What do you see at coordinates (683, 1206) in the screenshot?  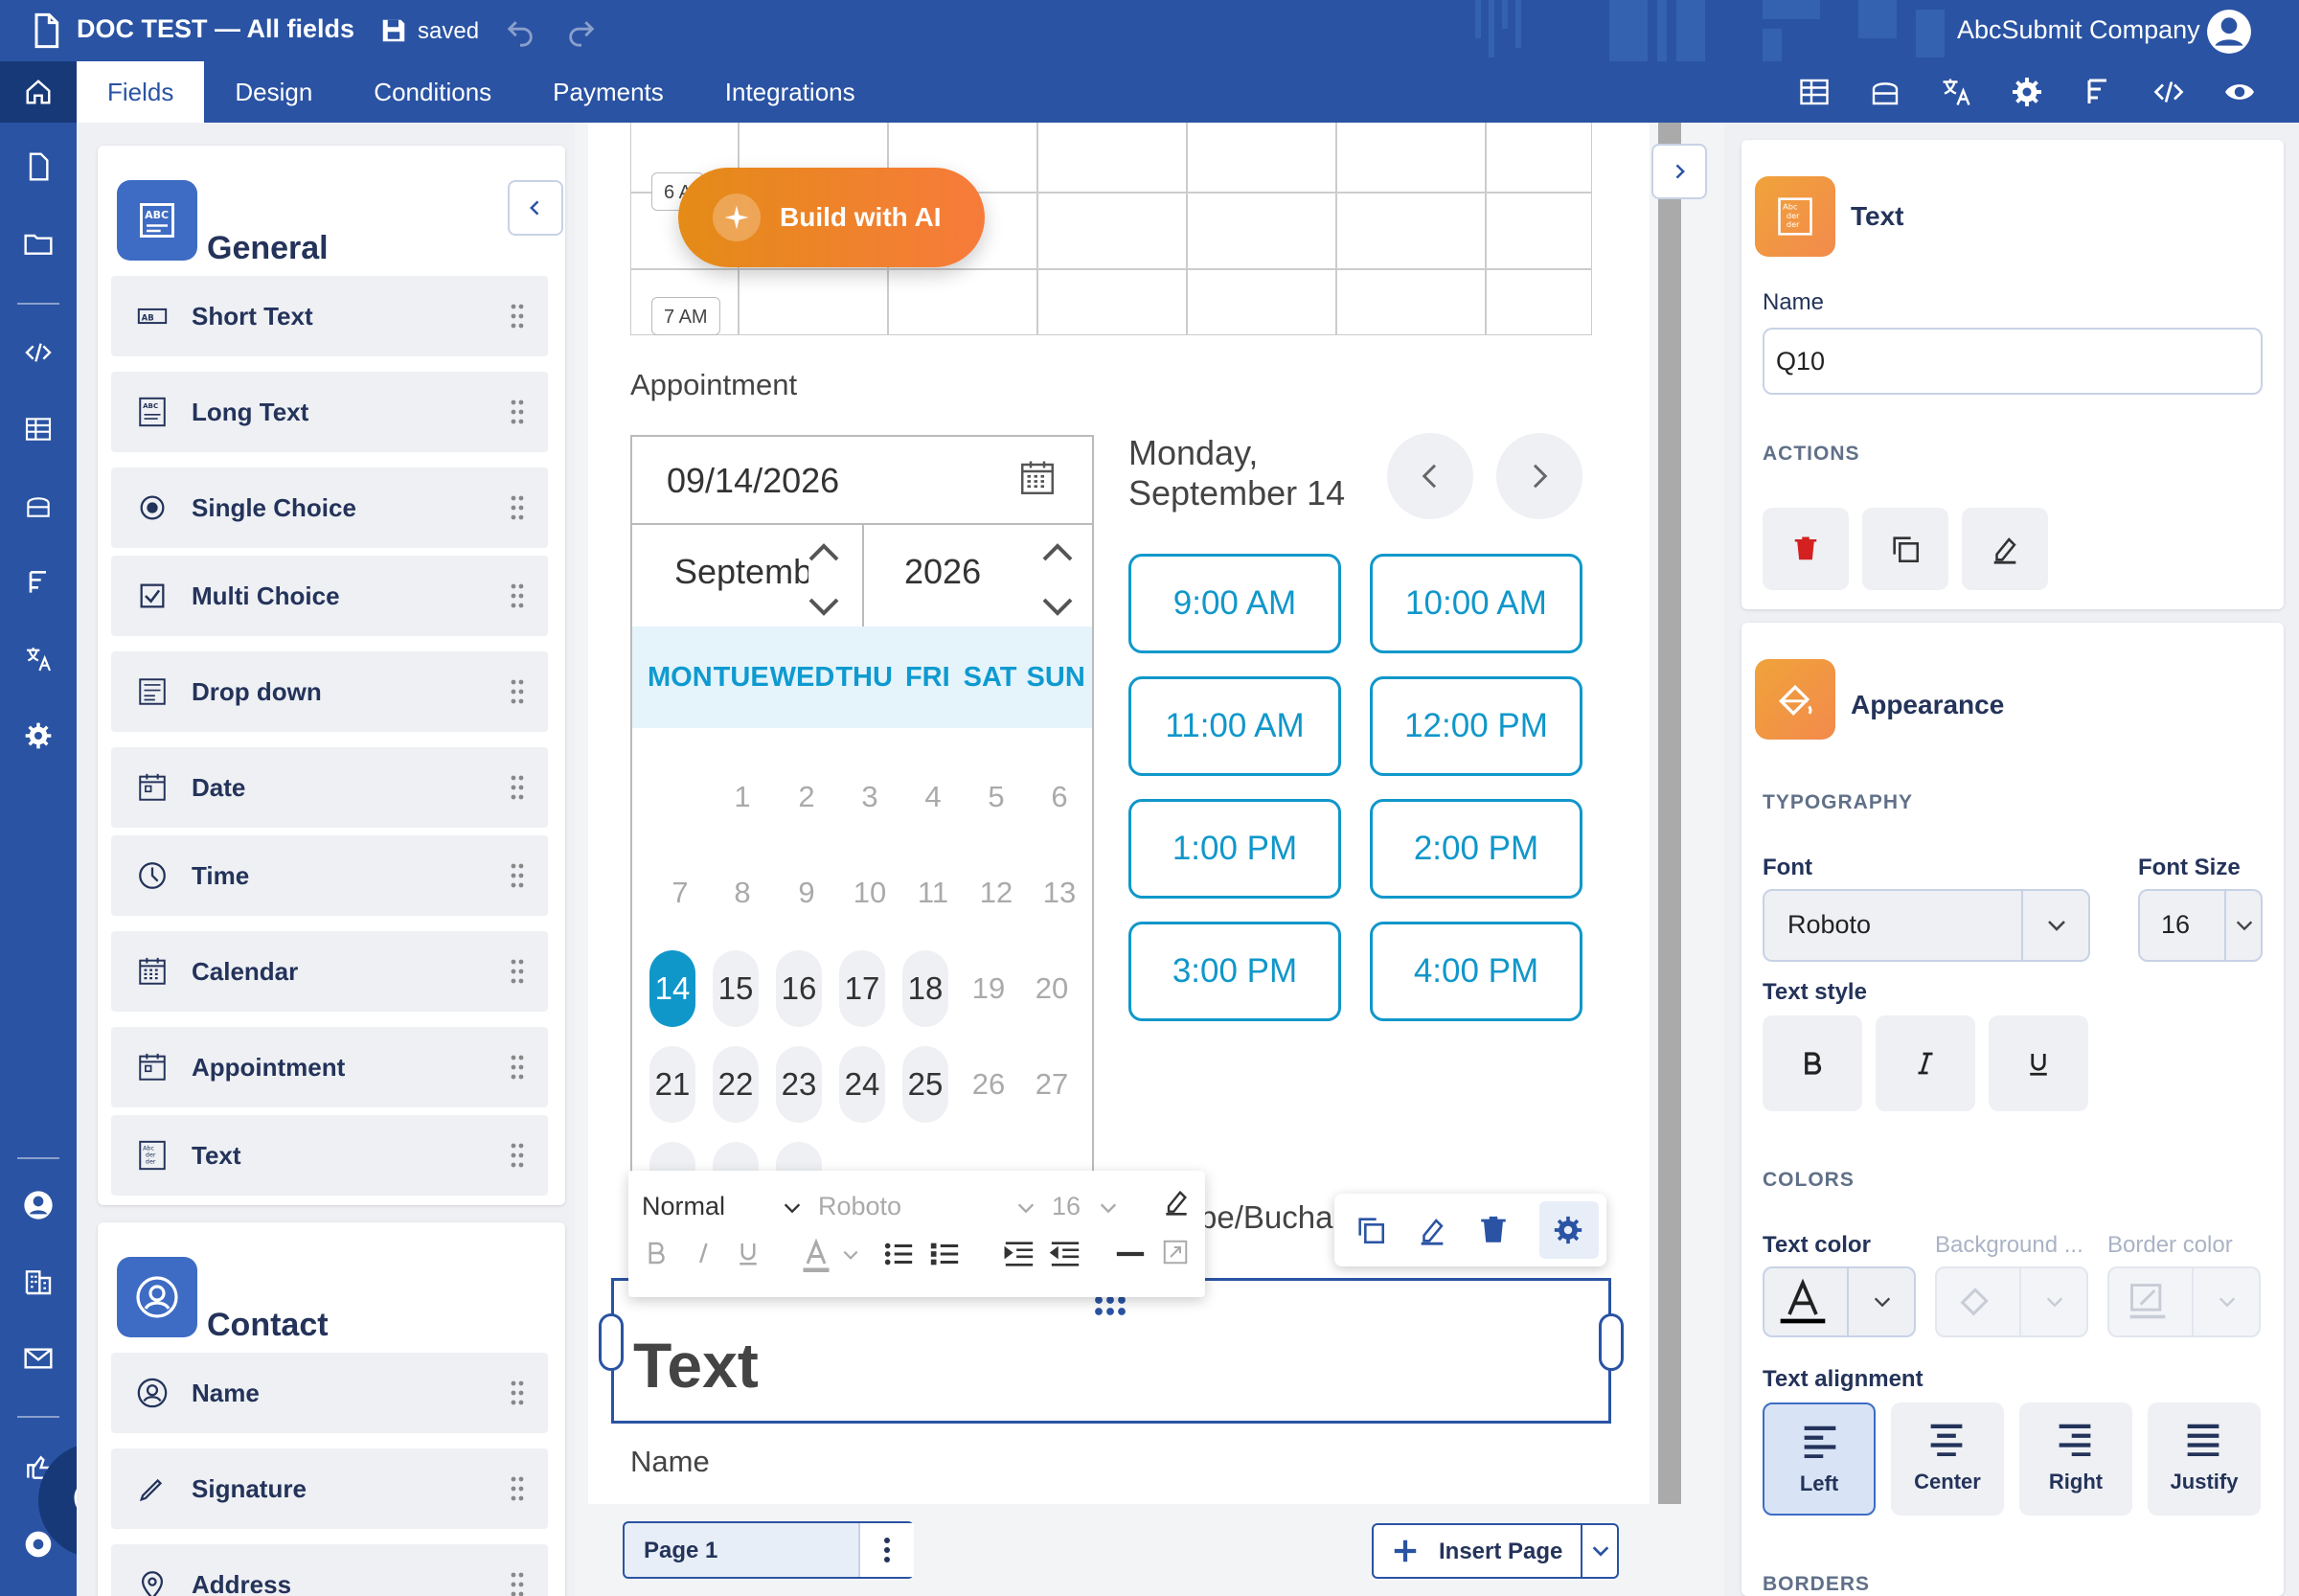 I see `paragraph-format-select: Normal` at bounding box center [683, 1206].